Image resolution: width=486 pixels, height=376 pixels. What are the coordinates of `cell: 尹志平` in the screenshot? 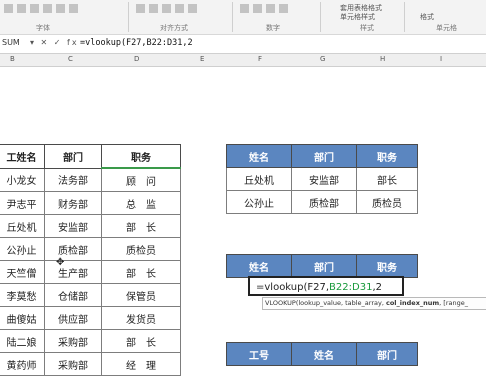 It's located at (22, 203).